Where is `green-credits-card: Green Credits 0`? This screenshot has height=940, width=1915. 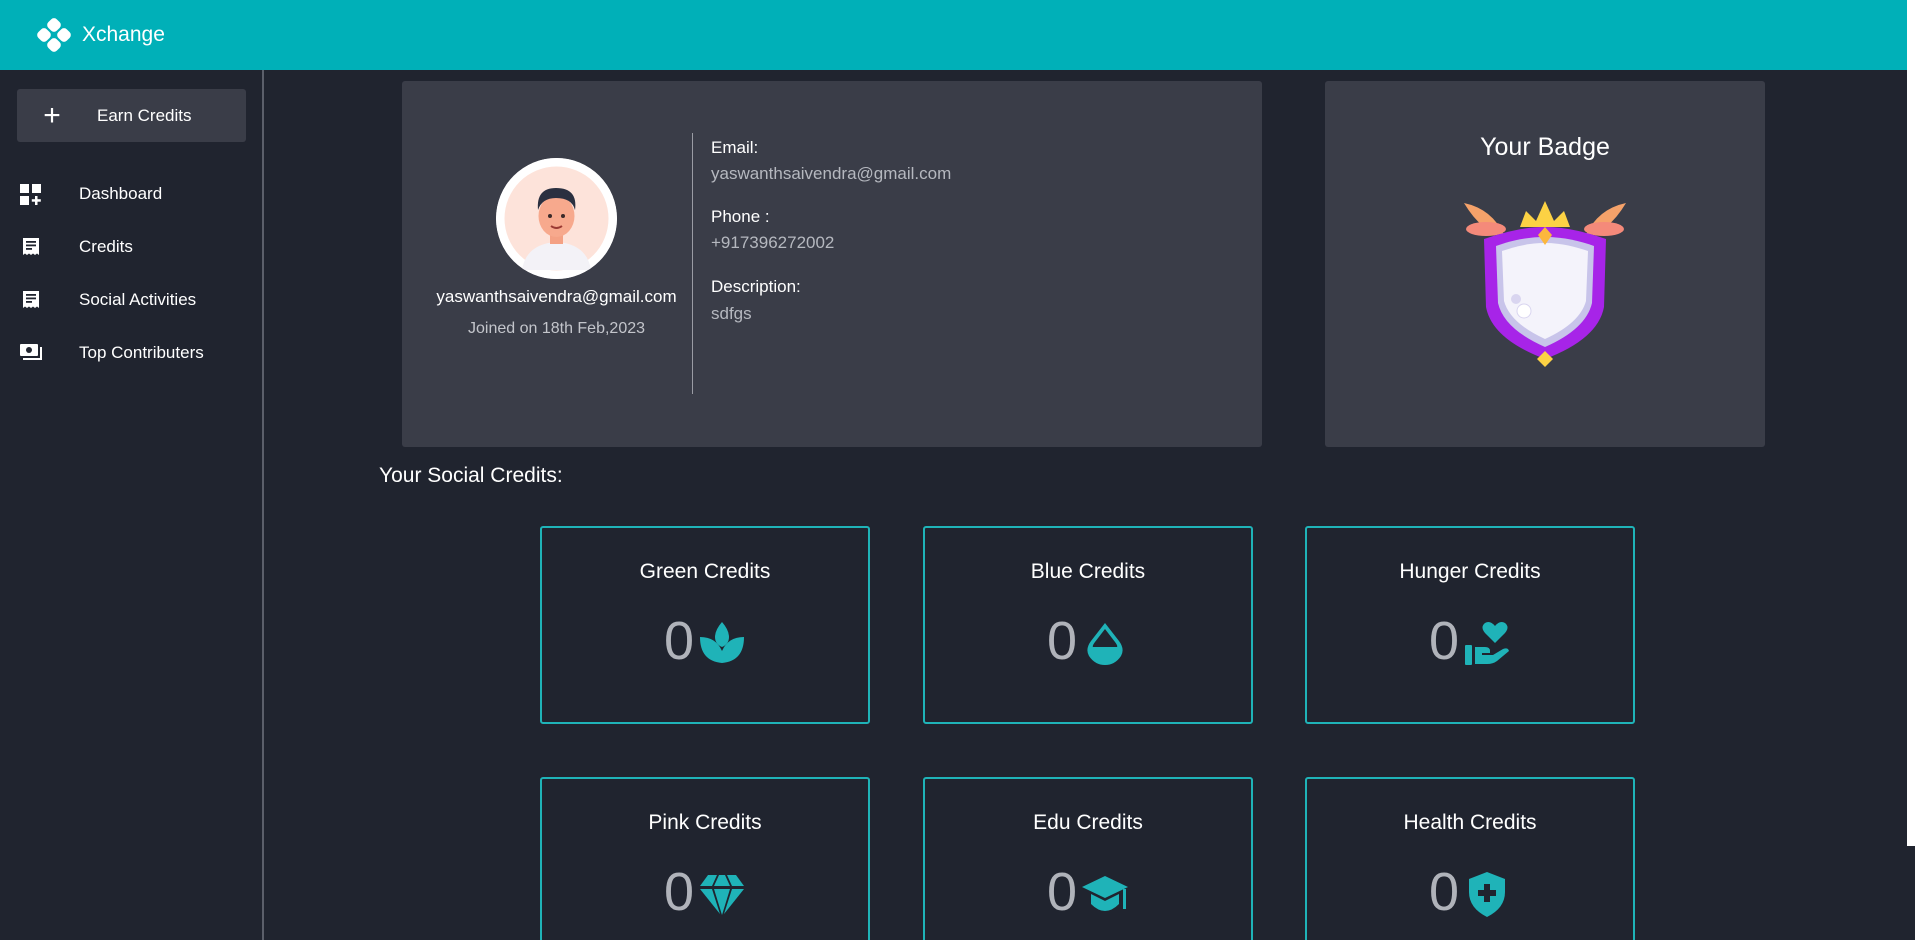 green-credits-card: Green Credits 0 is located at coordinates (705, 625).